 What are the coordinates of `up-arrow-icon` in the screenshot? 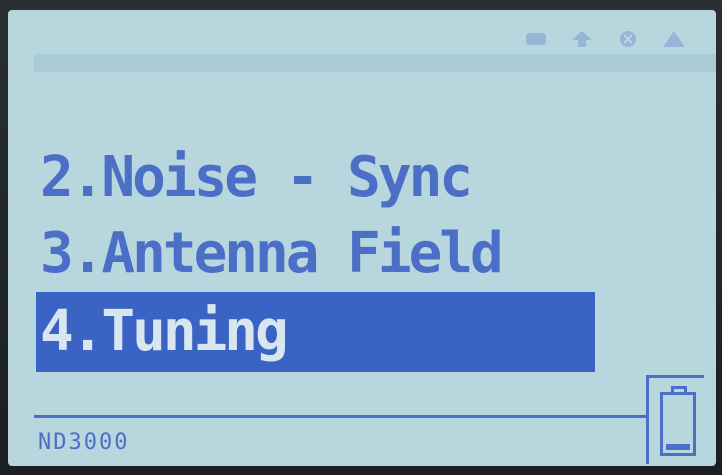 It's located at (582, 39).